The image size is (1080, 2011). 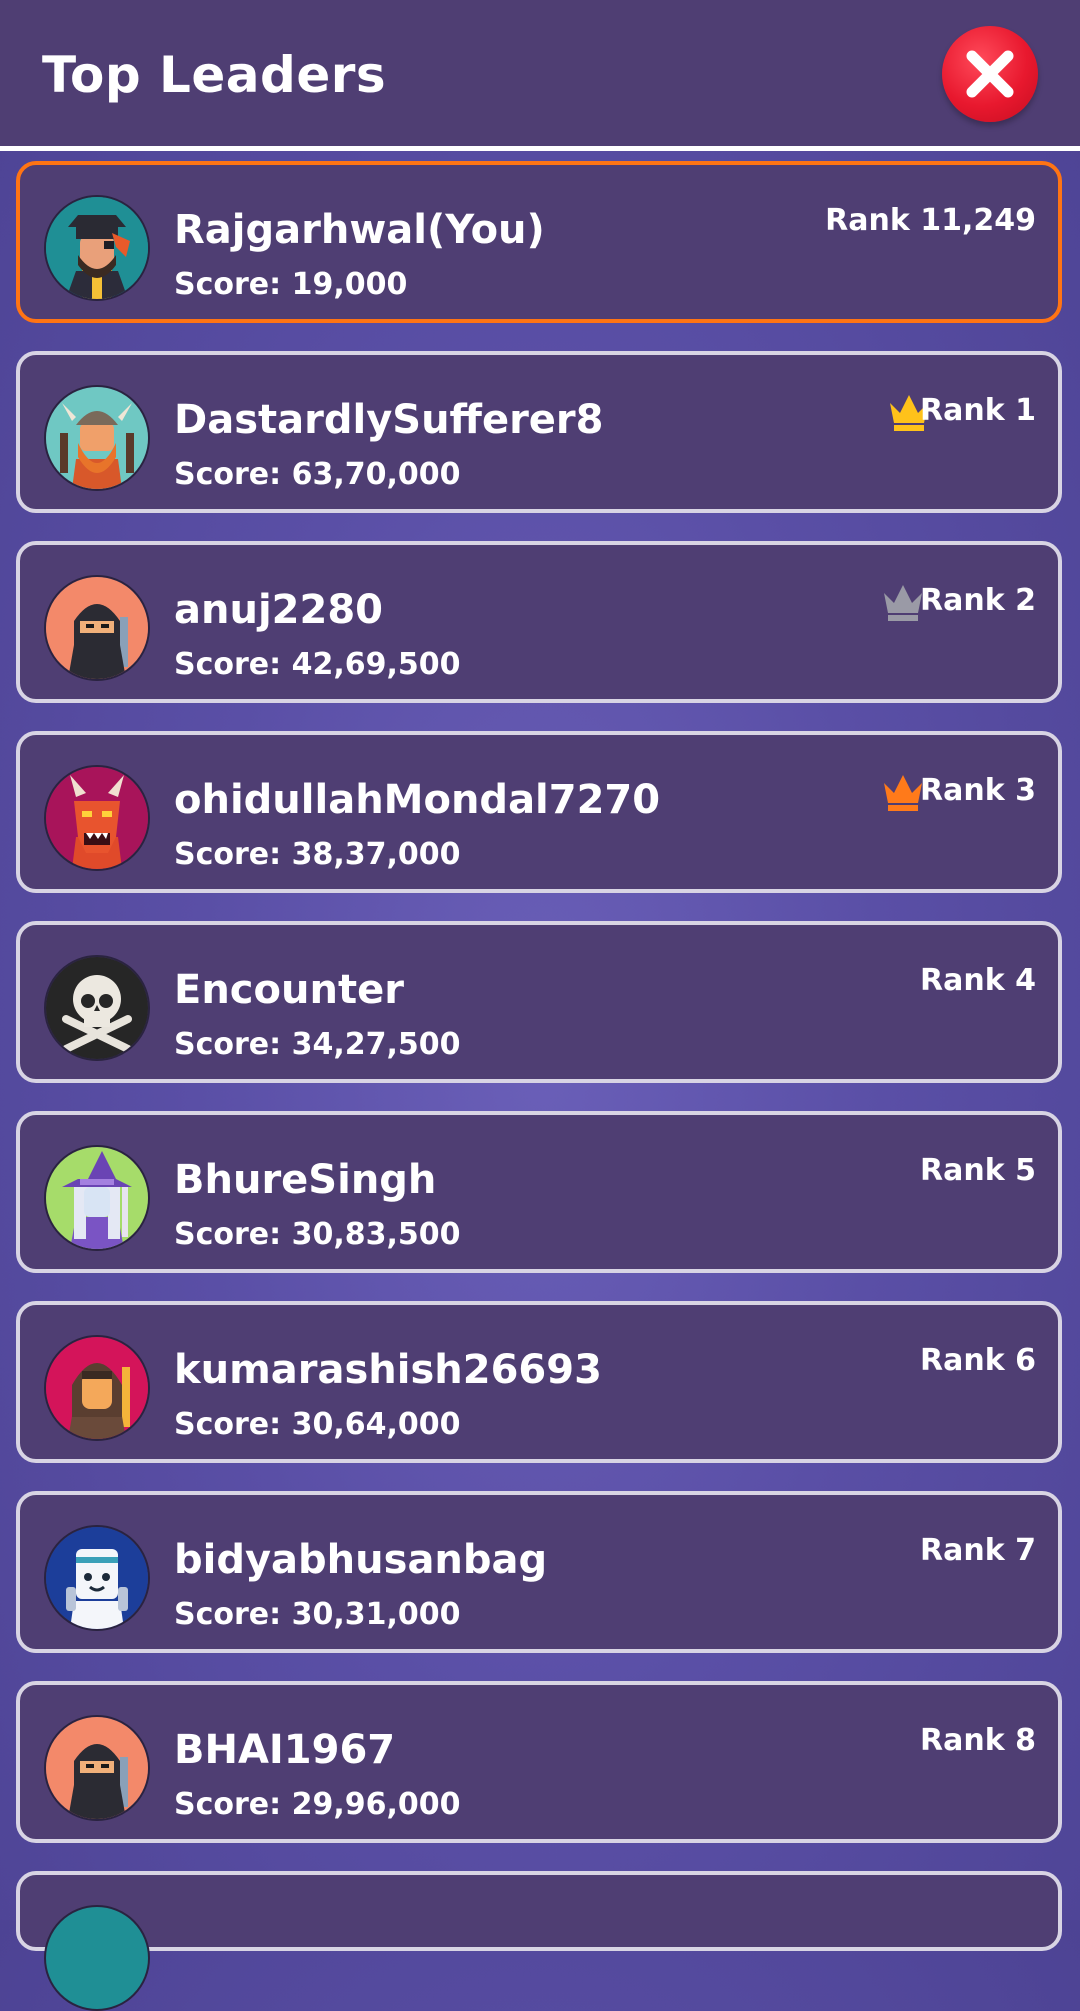 I want to click on player-rank: Rank 7, so click(x=978, y=1550).